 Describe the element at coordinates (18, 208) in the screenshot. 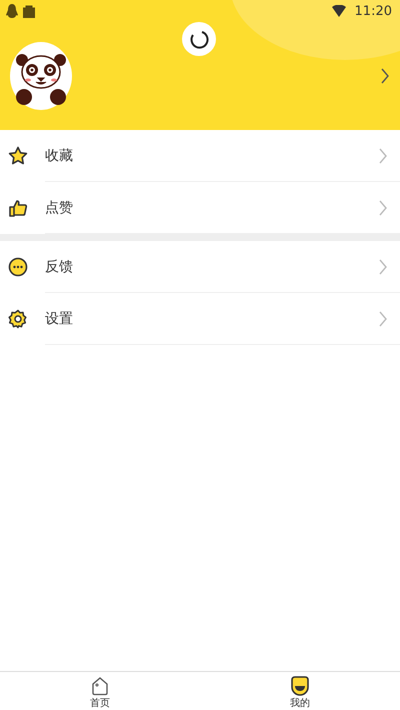

I see `thumbs-up-icon` at that location.